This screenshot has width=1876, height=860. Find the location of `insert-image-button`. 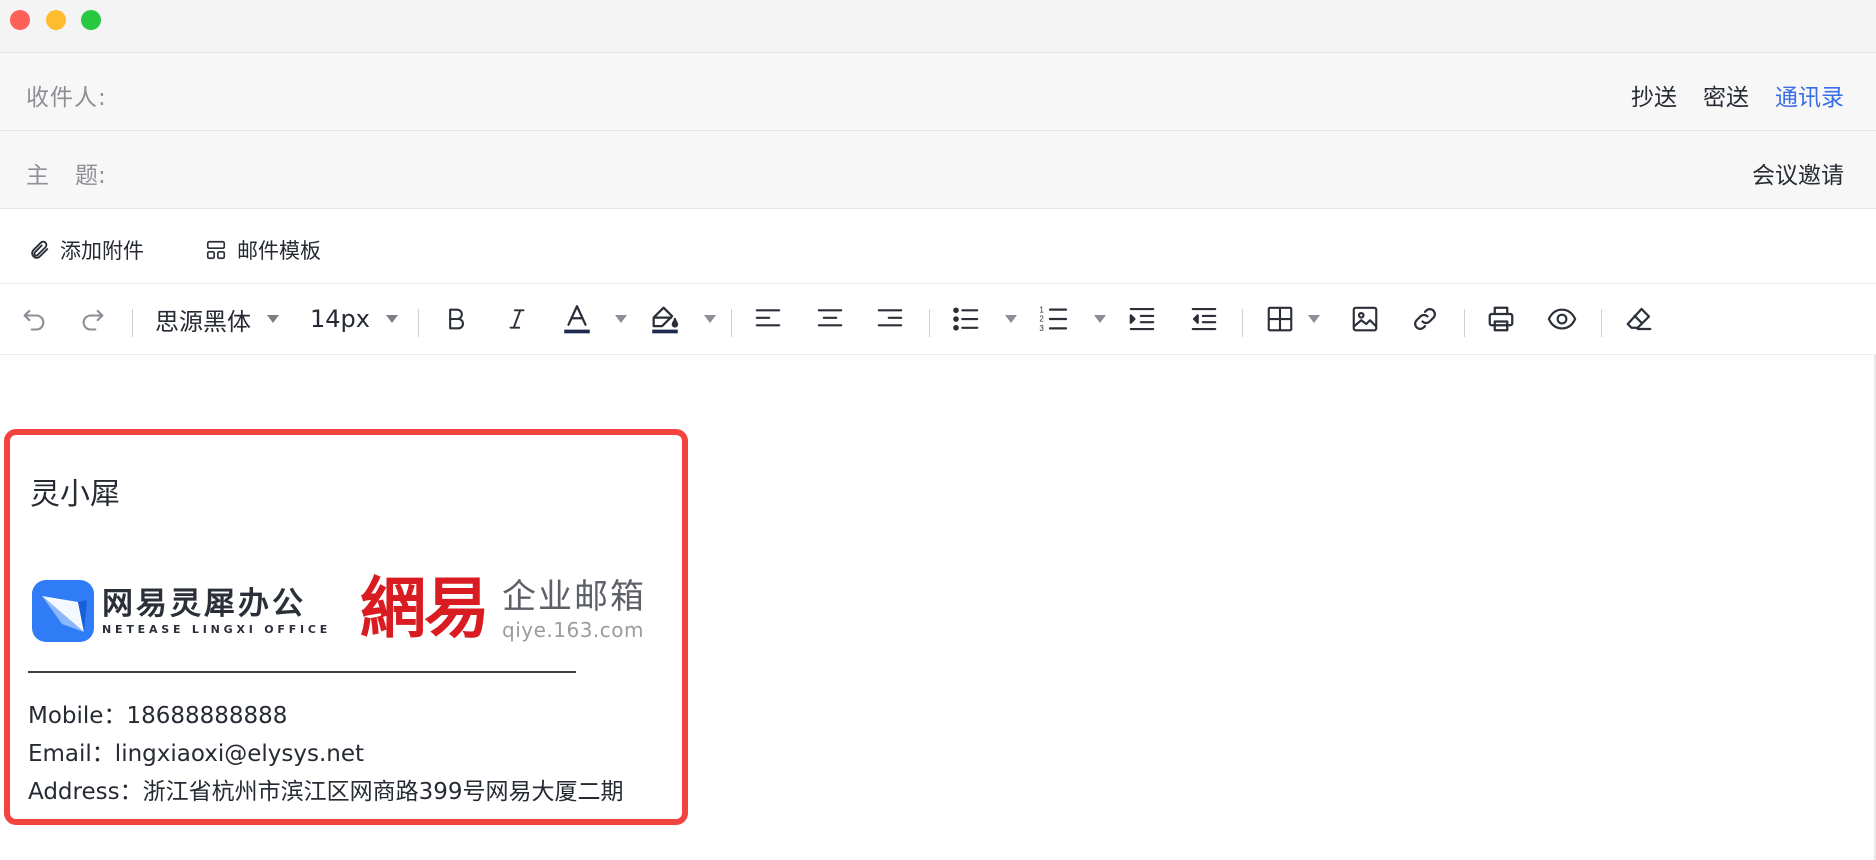

insert-image-button is located at coordinates (1365, 319).